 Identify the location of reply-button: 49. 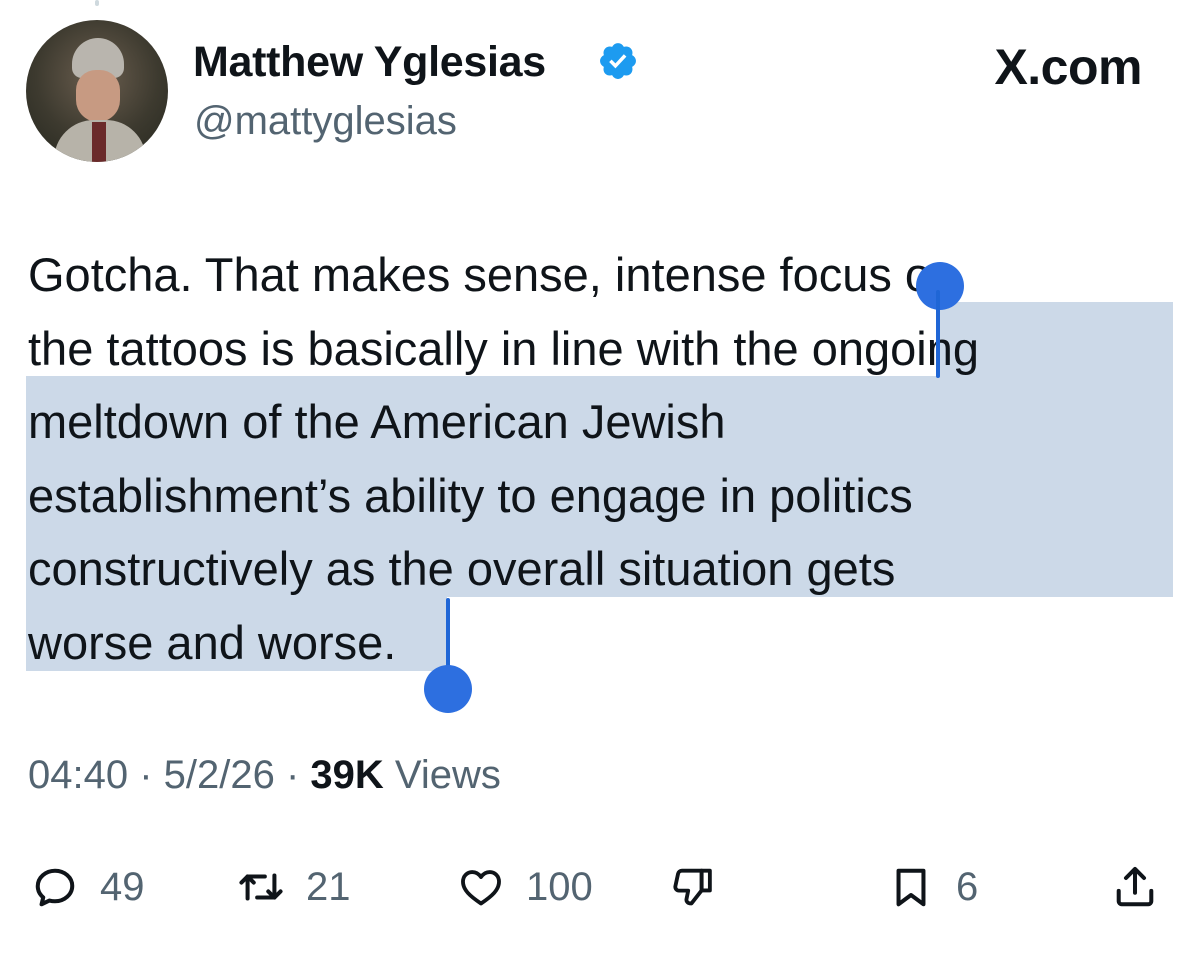
(88, 887).